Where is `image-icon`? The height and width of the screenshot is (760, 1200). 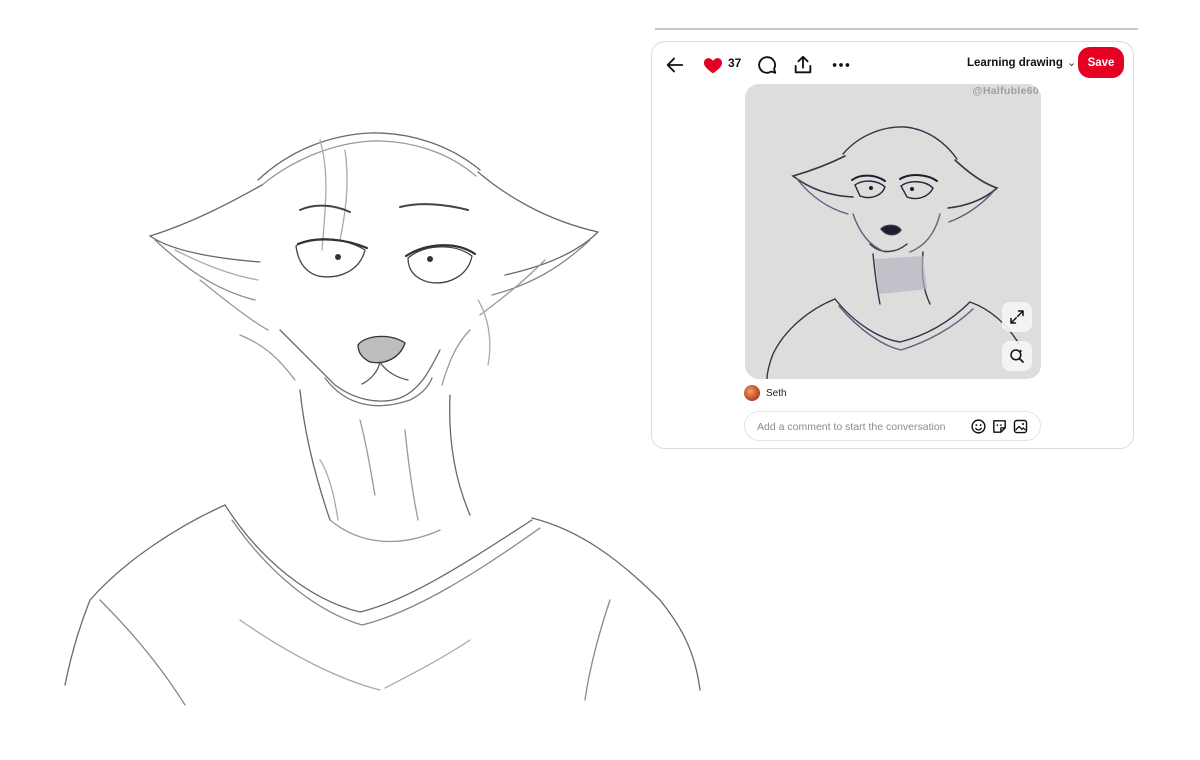 image-icon is located at coordinates (1020, 426).